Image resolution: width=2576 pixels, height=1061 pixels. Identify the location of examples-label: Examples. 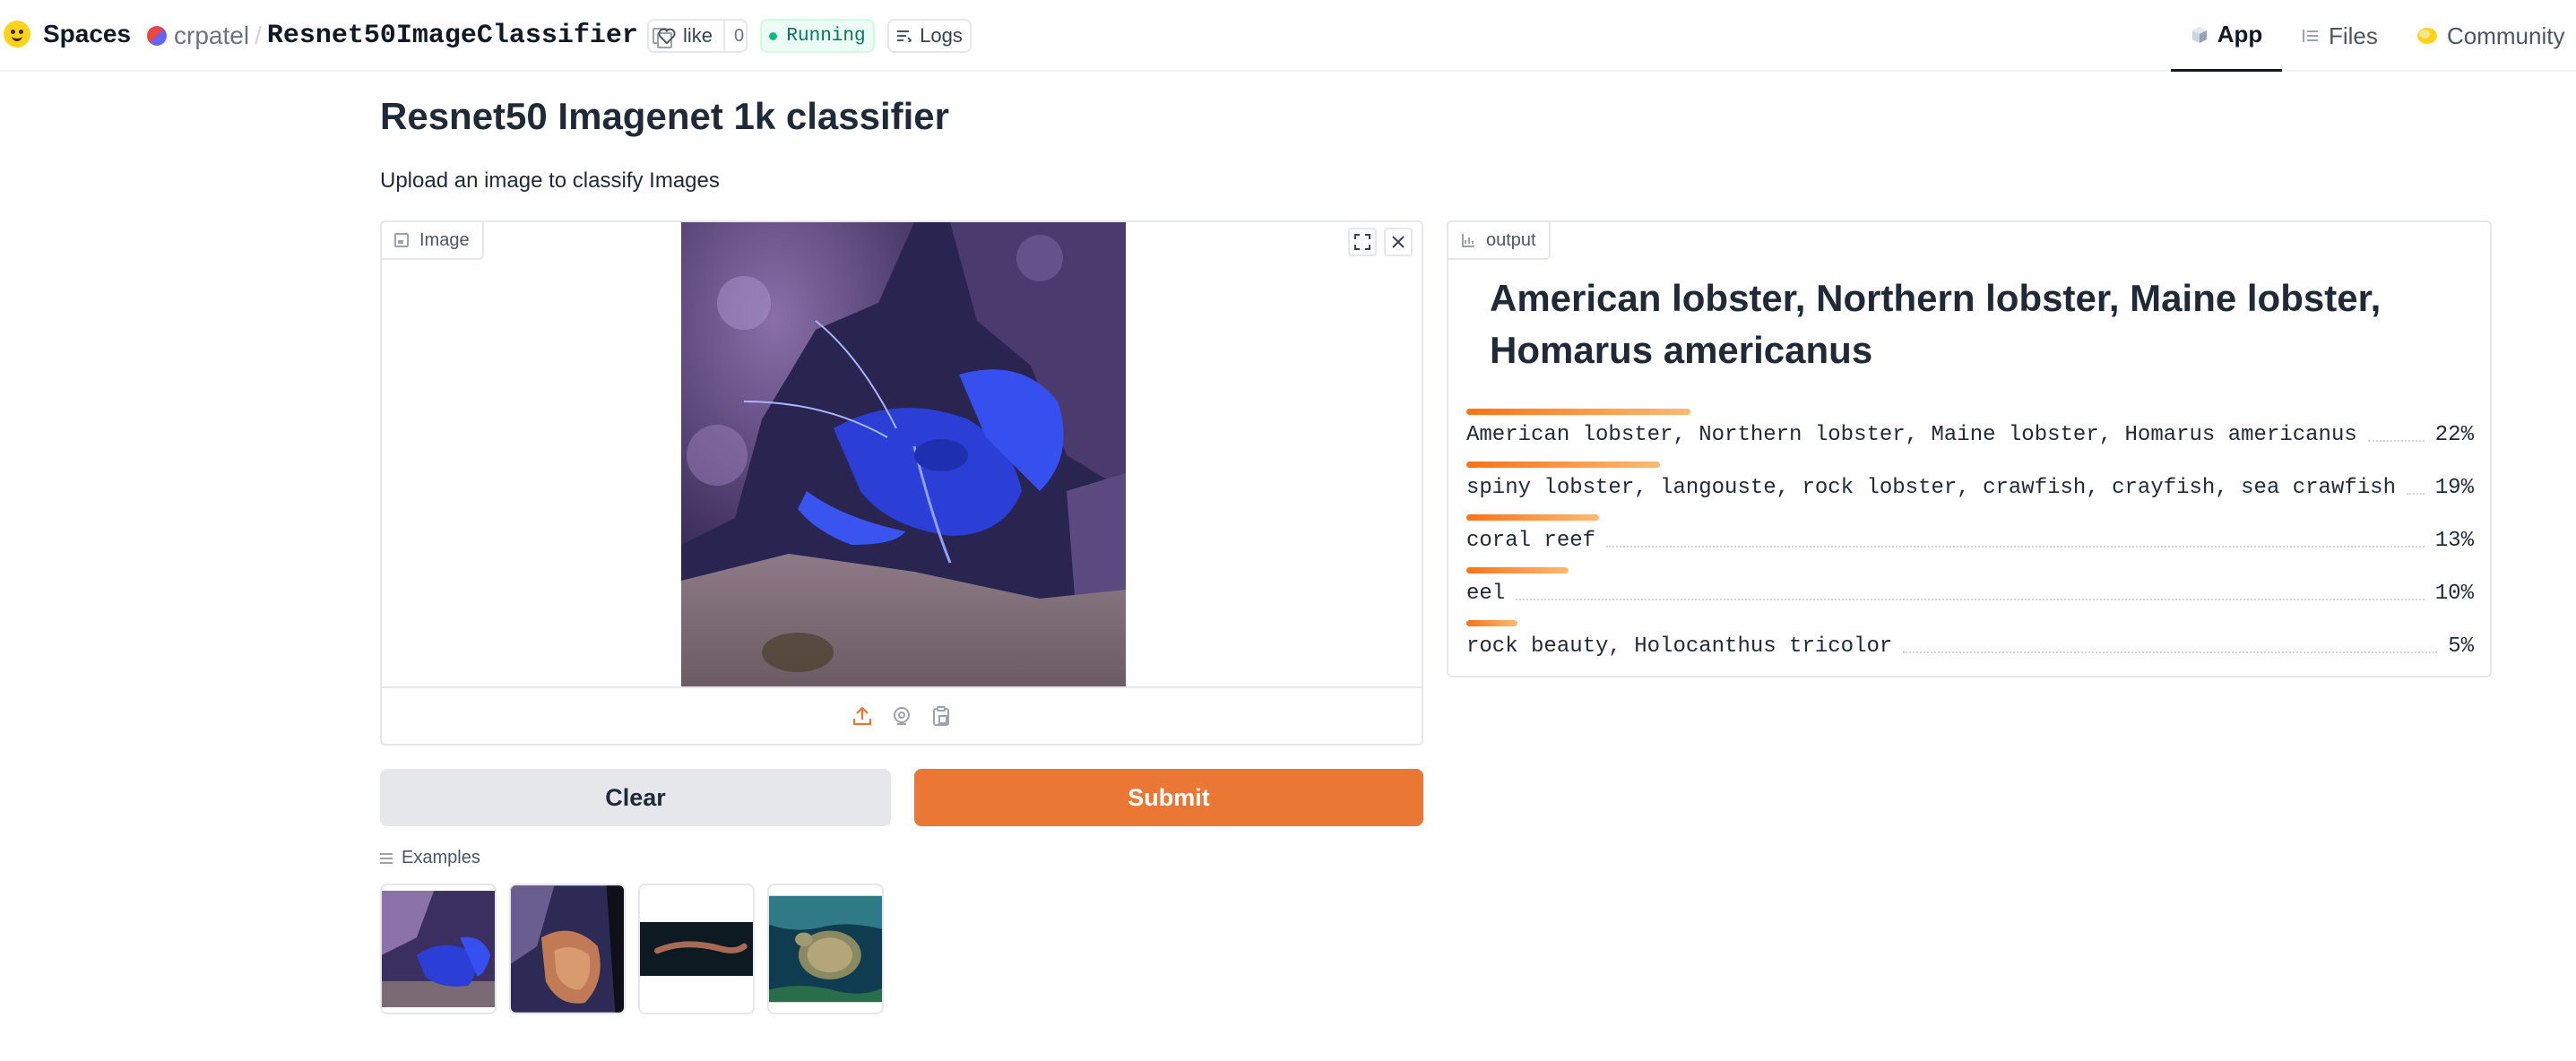
(441, 858).